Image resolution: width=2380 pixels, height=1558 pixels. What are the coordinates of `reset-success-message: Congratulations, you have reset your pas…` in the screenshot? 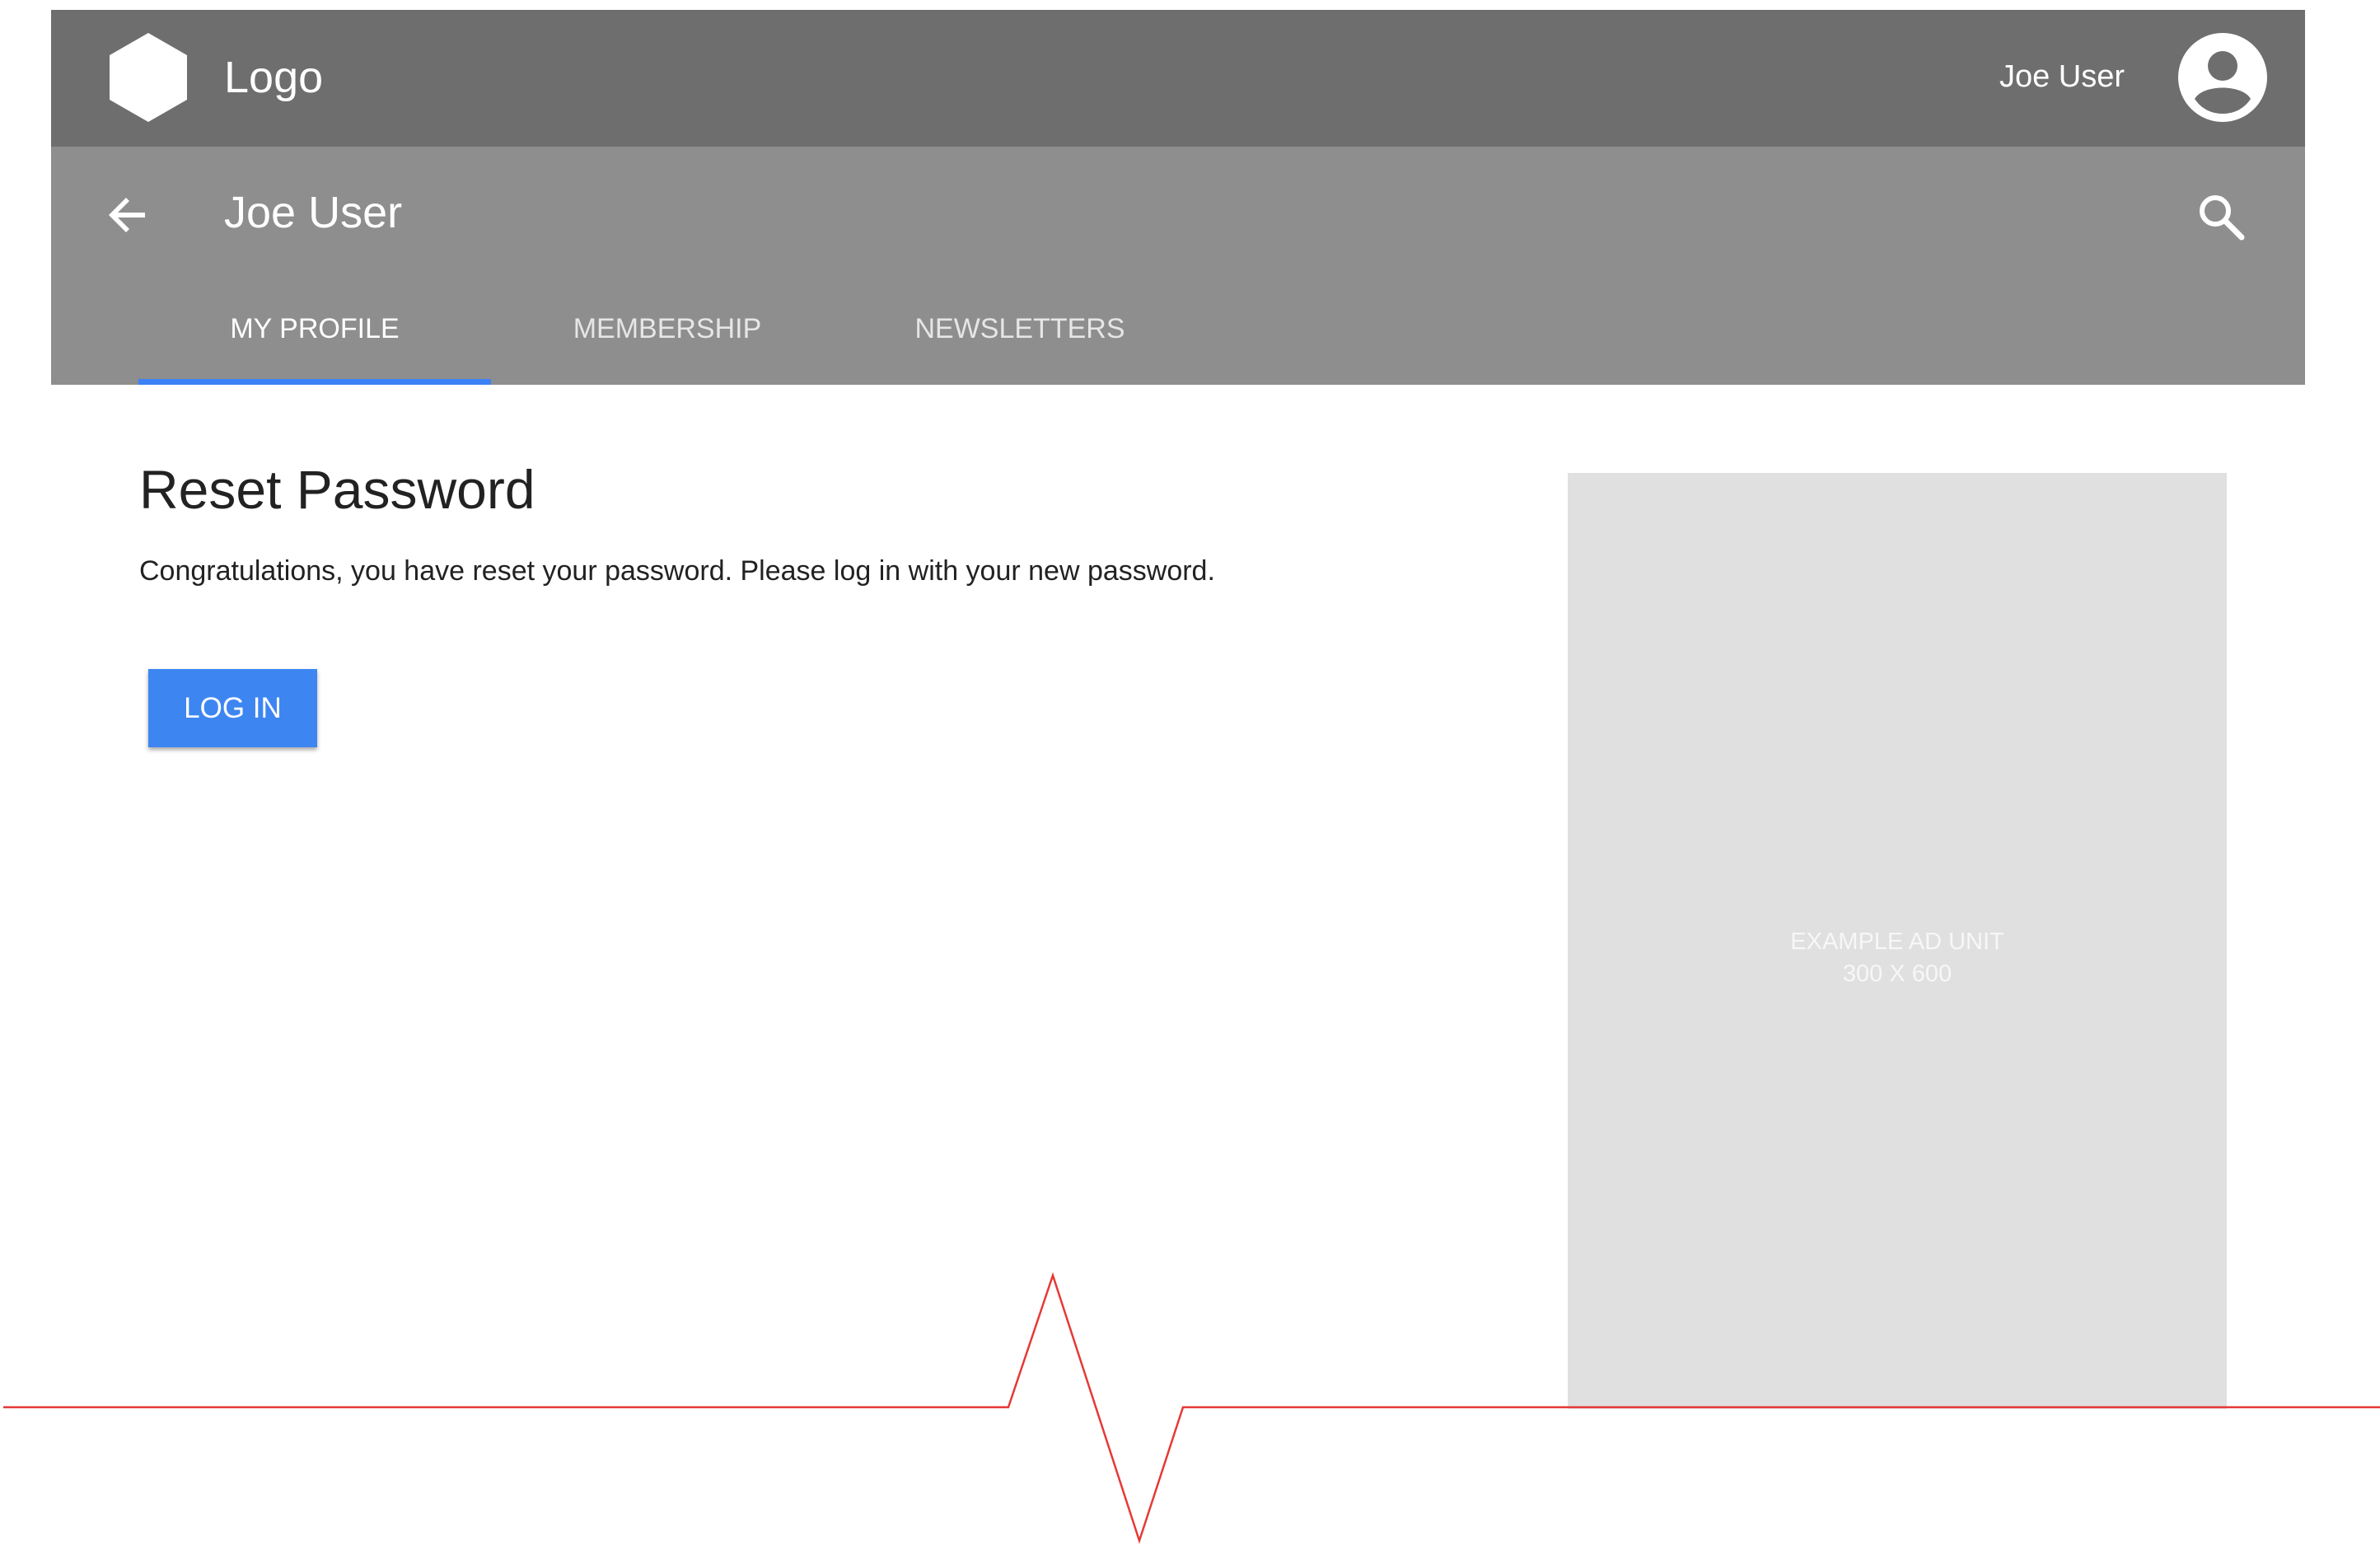 It's located at (677, 571).